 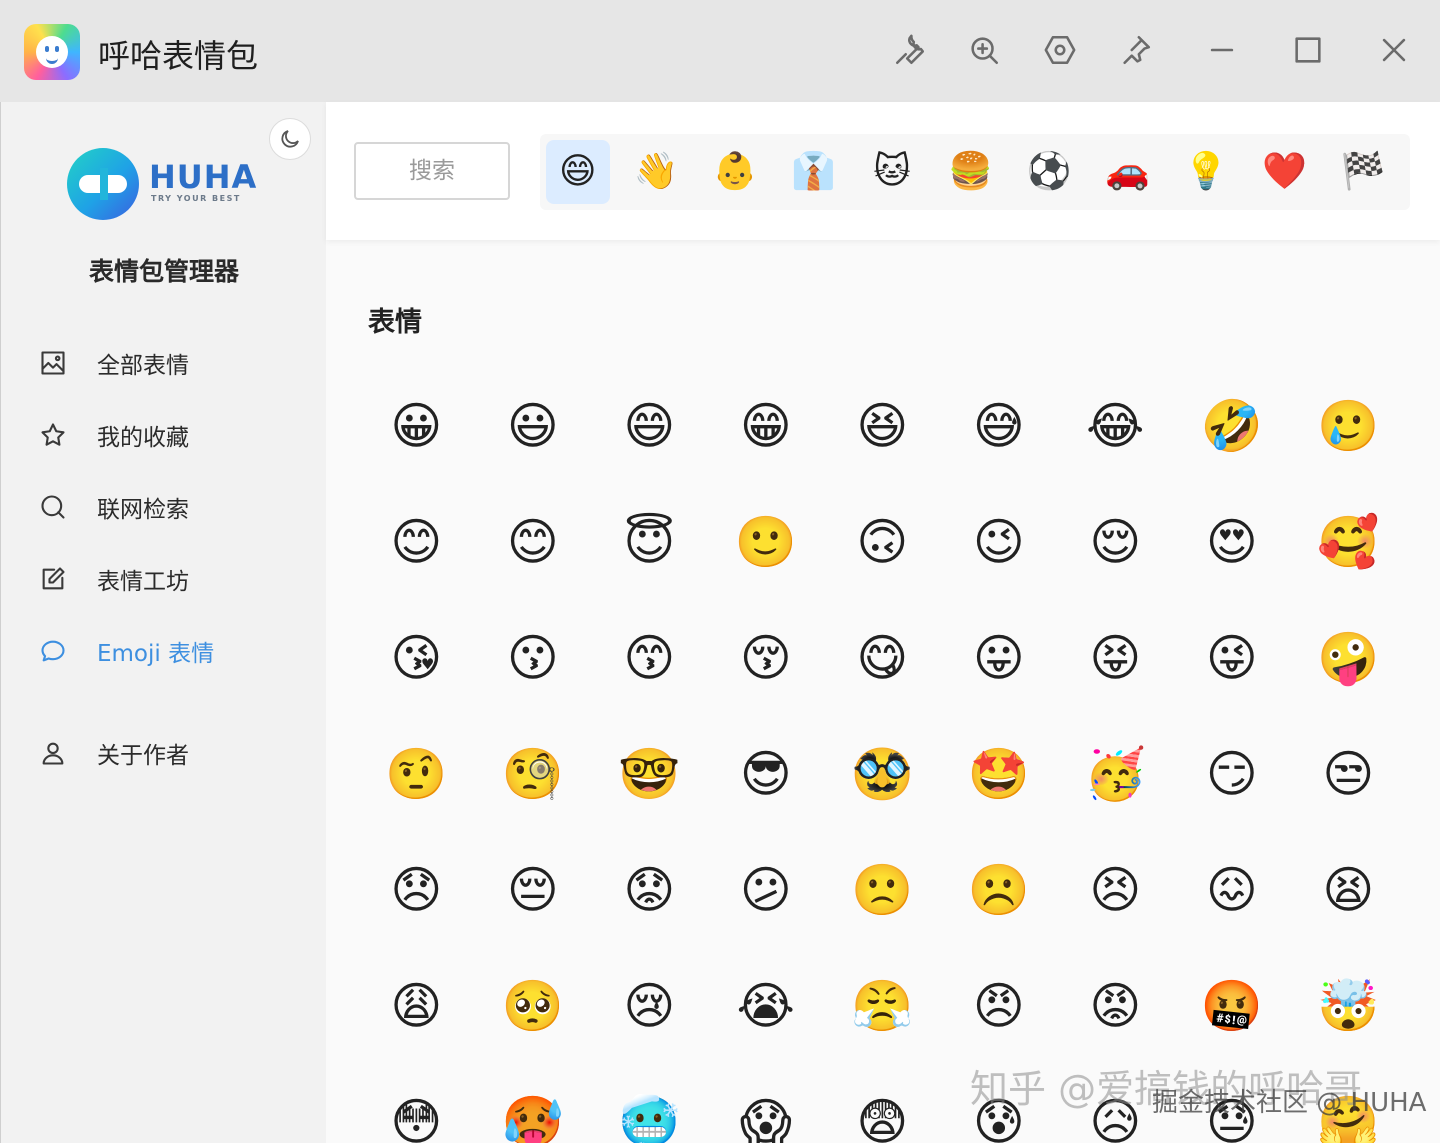 I want to click on brand-name: HUHA, so click(x=203, y=177).